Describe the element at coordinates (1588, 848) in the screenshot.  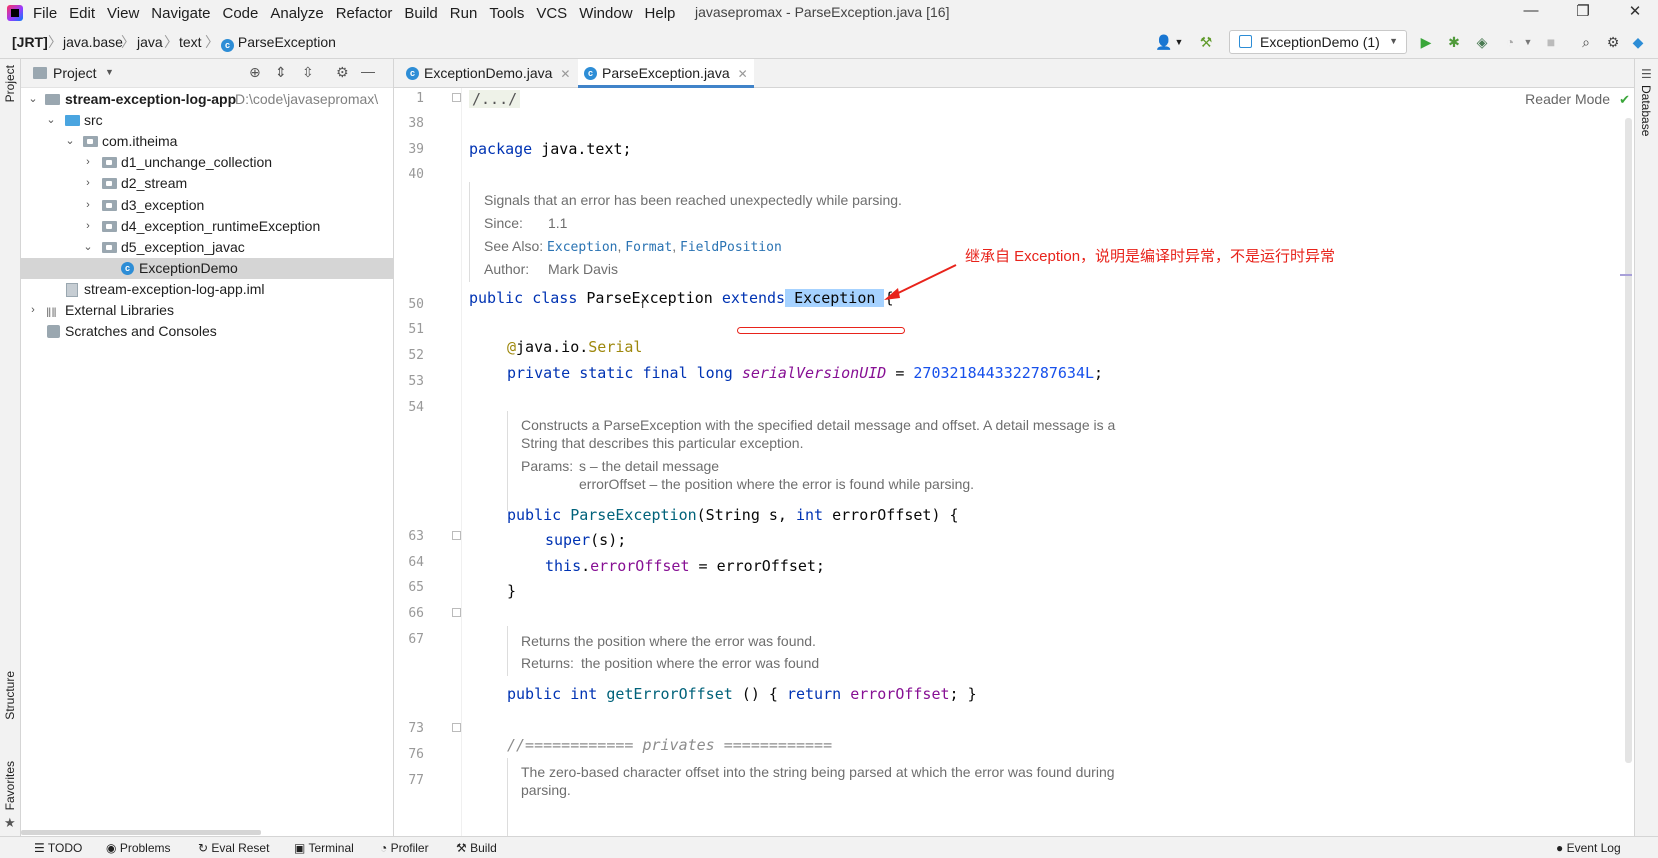
I see `event-log-tool-tab: ● Event Log` at that location.